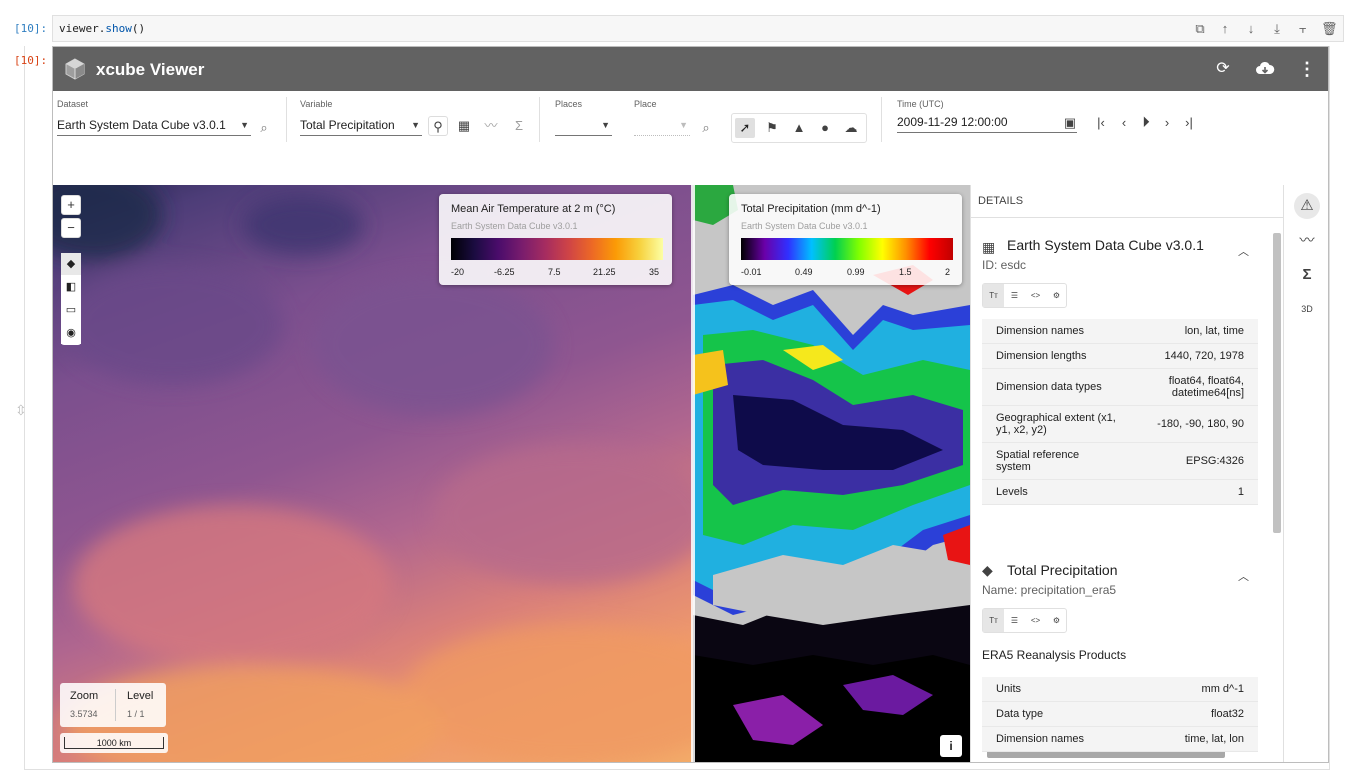  What do you see at coordinates (1307, 309) in the screenshot?
I see `3d-icon: 3D` at bounding box center [1307, 309].